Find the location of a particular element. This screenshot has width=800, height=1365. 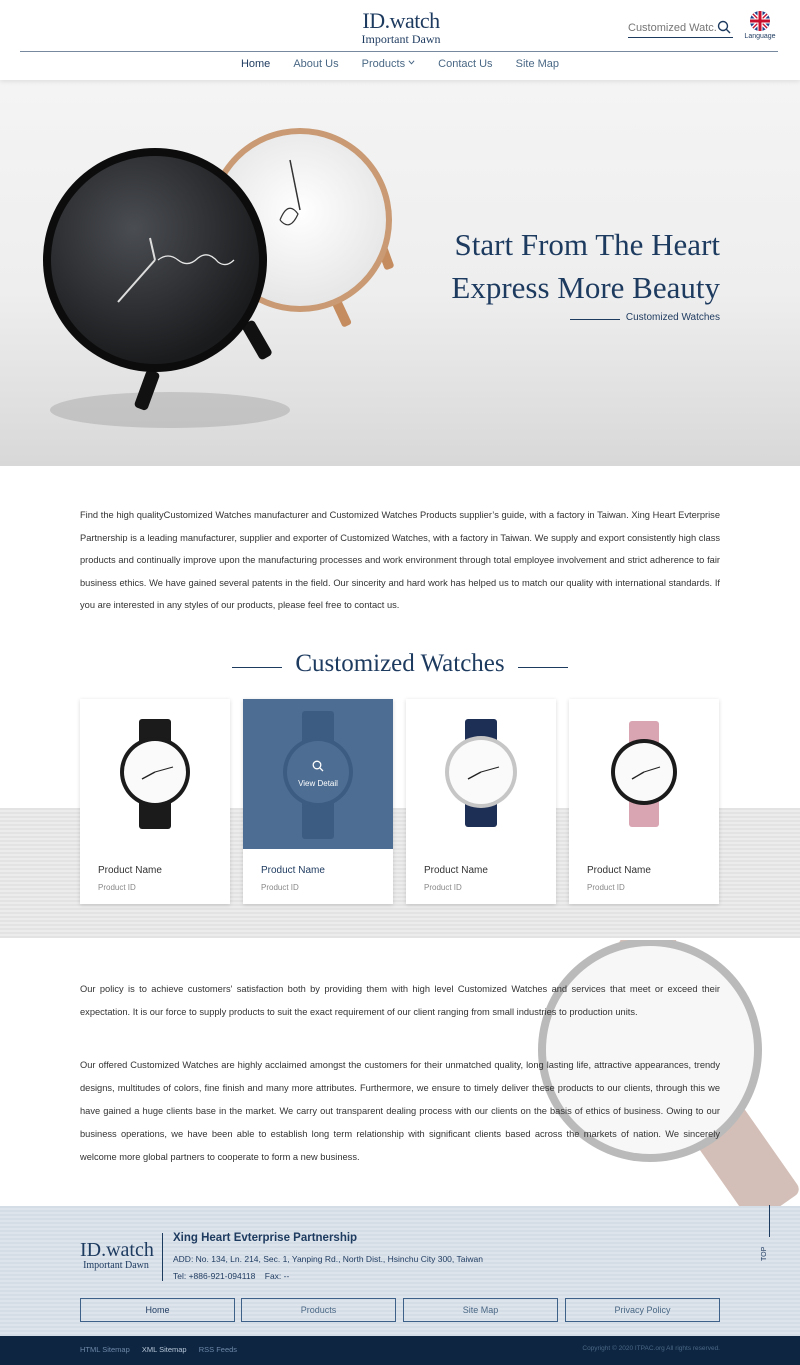

magnifier-icon is located at coordinates (318, 766).